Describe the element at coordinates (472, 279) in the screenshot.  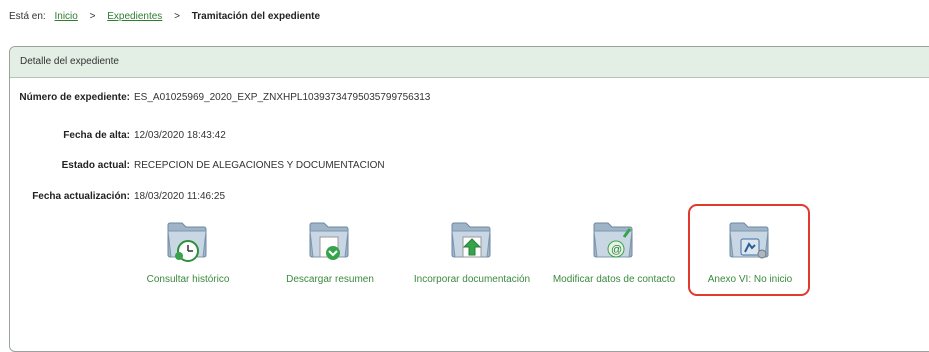
I see `action-label: Incorporar documentación` at that location.